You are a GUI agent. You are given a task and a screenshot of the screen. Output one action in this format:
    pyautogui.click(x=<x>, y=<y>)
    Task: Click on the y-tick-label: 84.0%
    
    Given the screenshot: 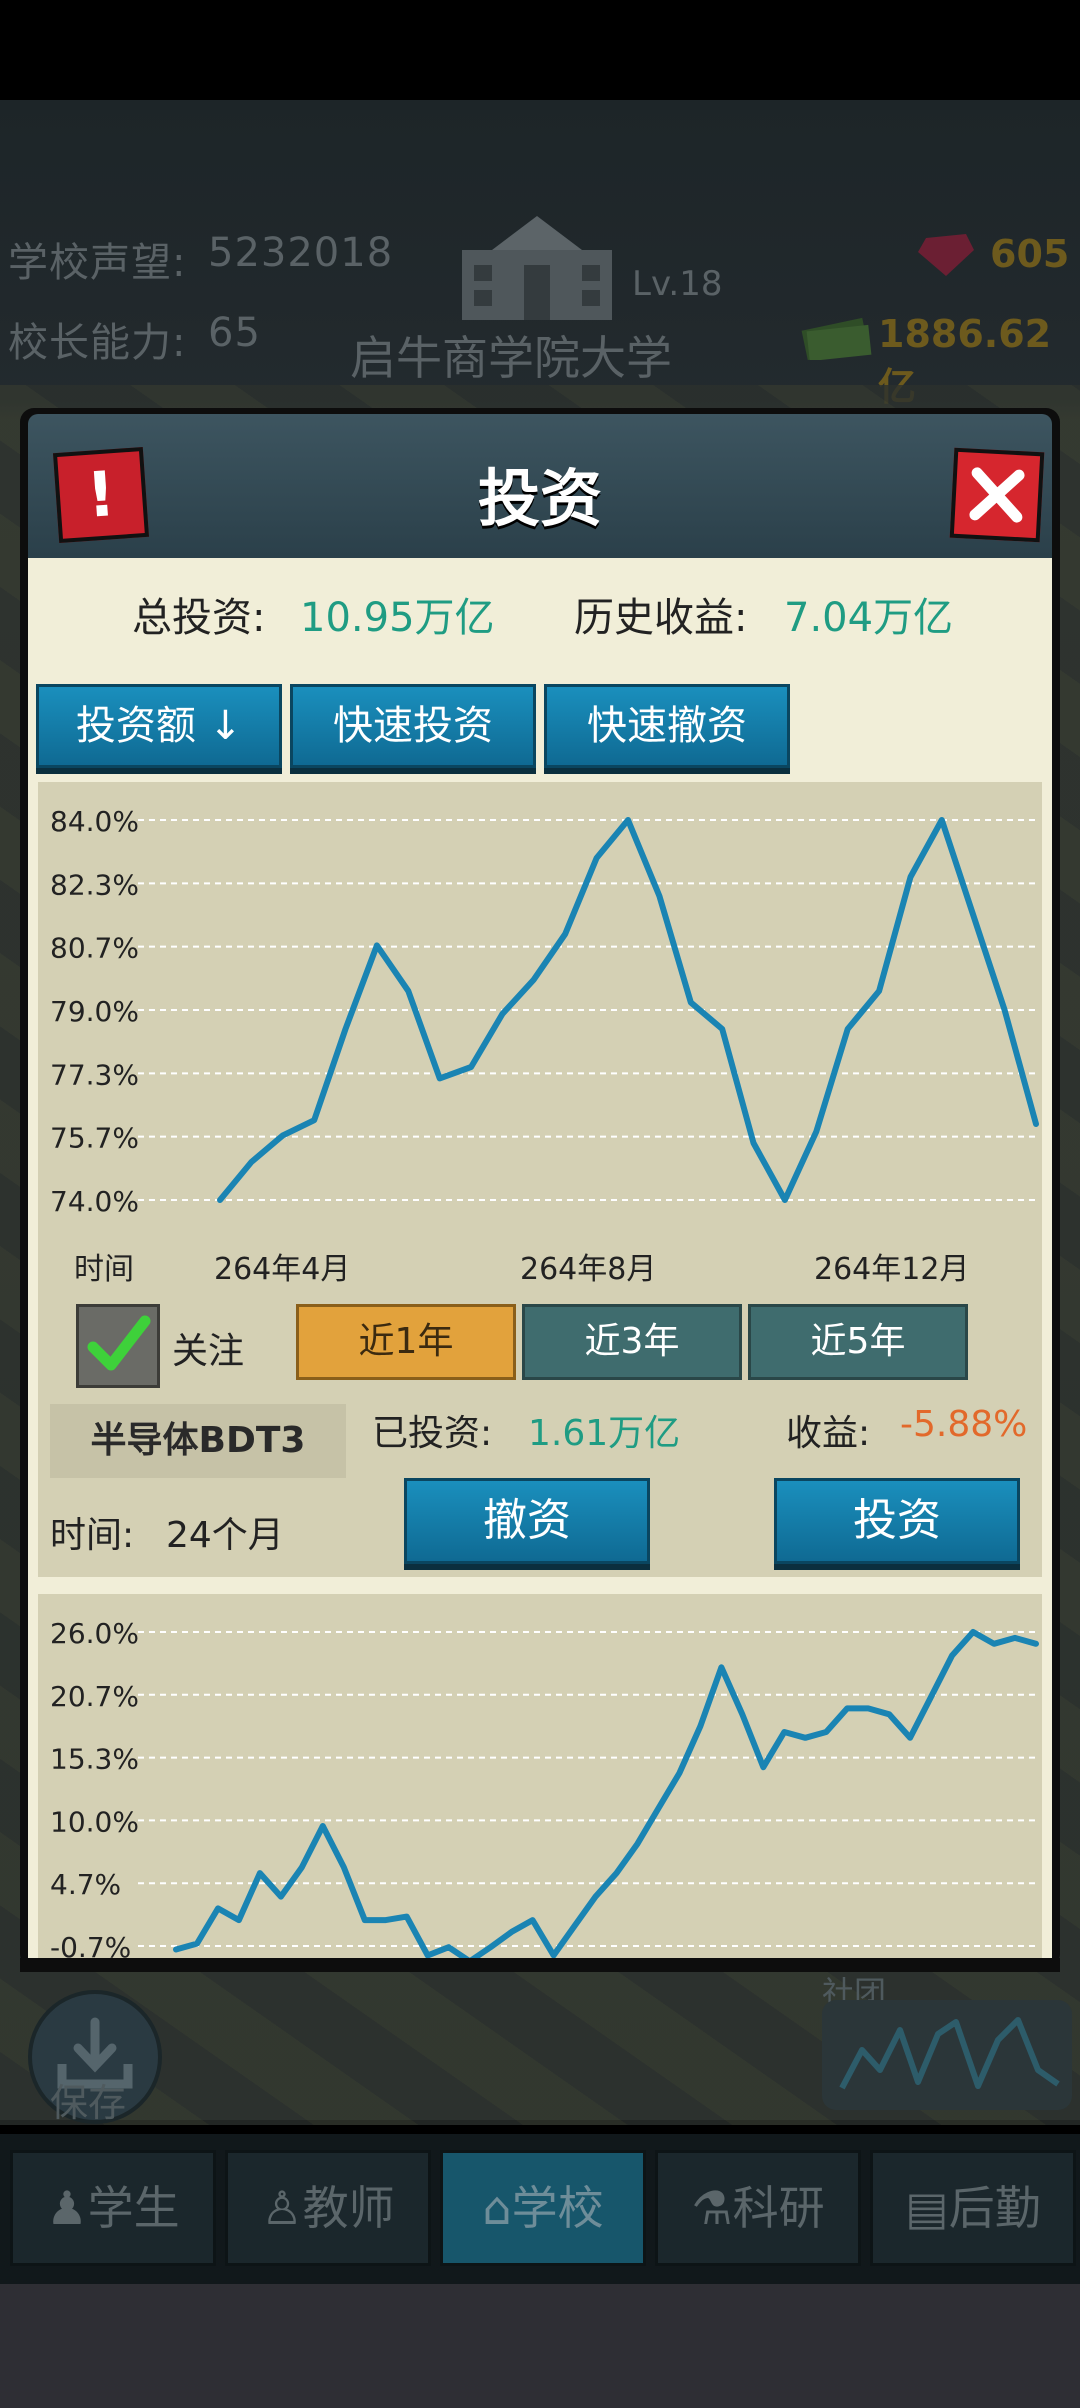 What is the action you would take?
    pyautogui.click(x=94, y=821)
    